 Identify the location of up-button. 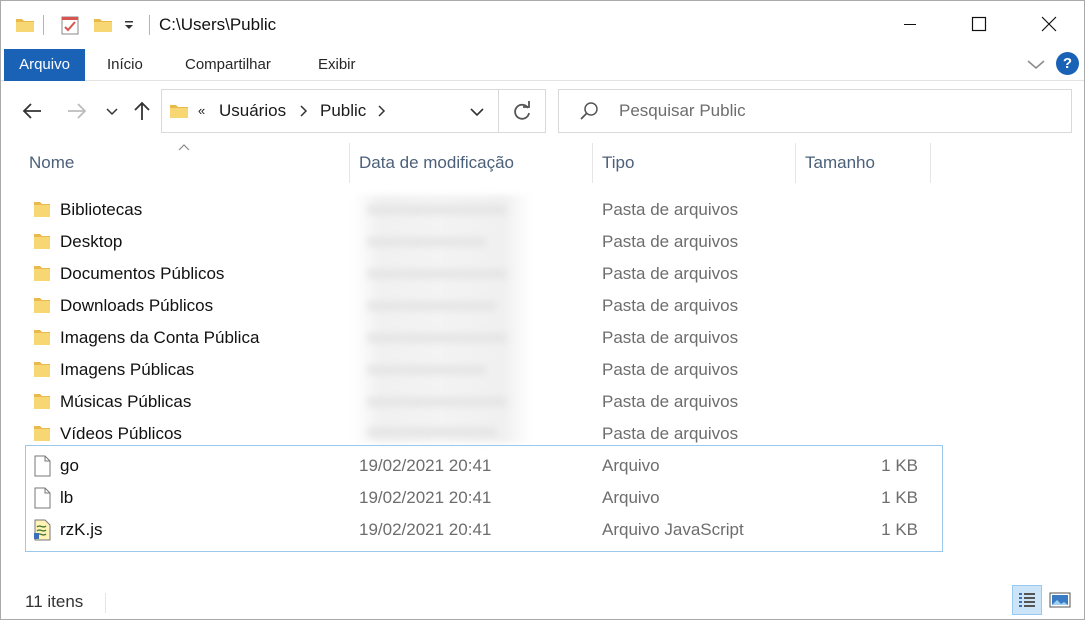
(142, 111).